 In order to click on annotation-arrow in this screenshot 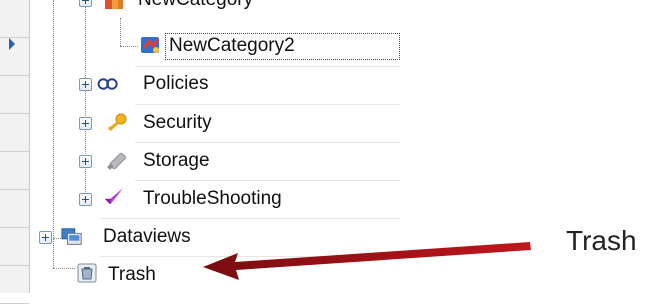, I will do `click(367, 261)`.